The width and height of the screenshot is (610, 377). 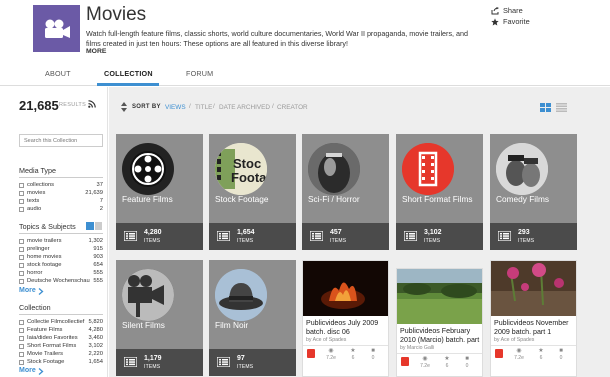 I want to click on facet-collection: Movie Trailers 2,220, so click(x=61, y=354).